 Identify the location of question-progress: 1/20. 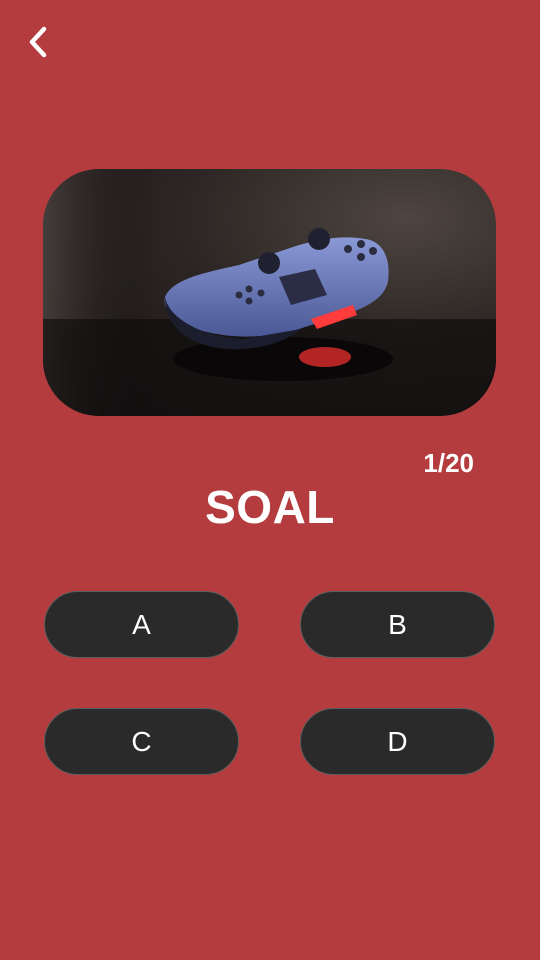
(448, 463).